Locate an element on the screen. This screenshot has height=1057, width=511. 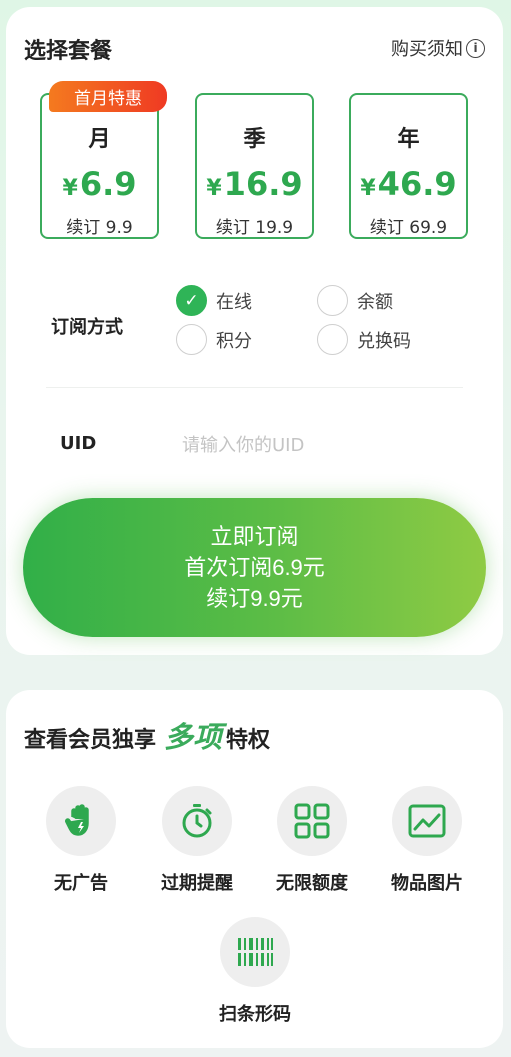
privilege-item-expiry-reminder: 过期提醒 is located at coordinates (197, 840).